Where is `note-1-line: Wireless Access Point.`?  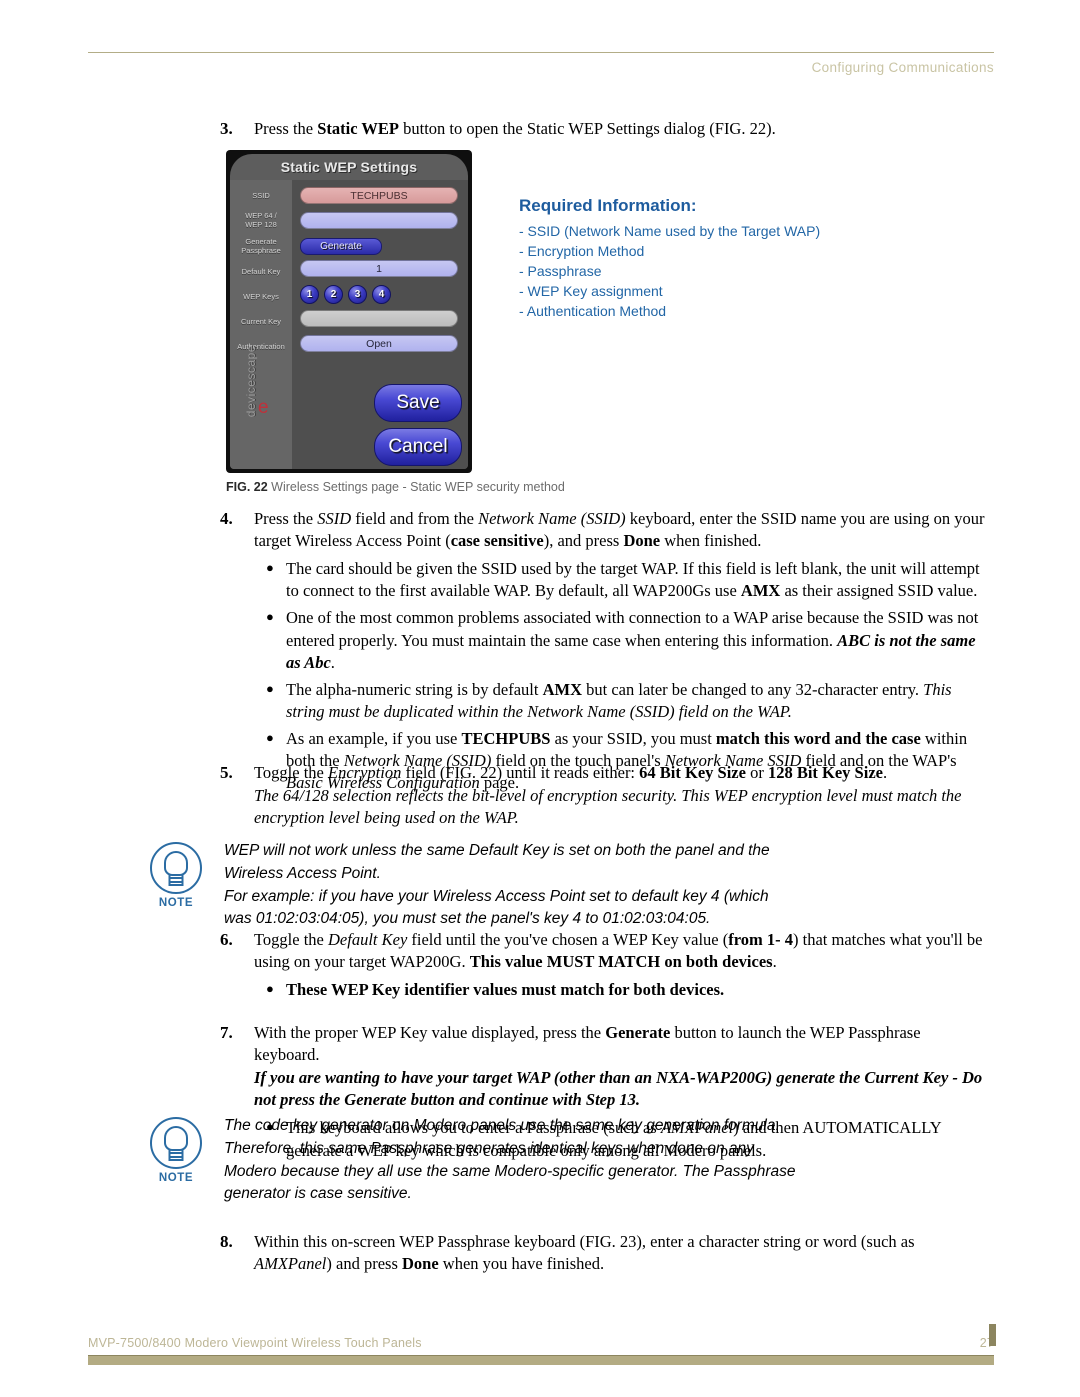
note-1-line: Wireless Access Point. is located at coordinates (302, 873).